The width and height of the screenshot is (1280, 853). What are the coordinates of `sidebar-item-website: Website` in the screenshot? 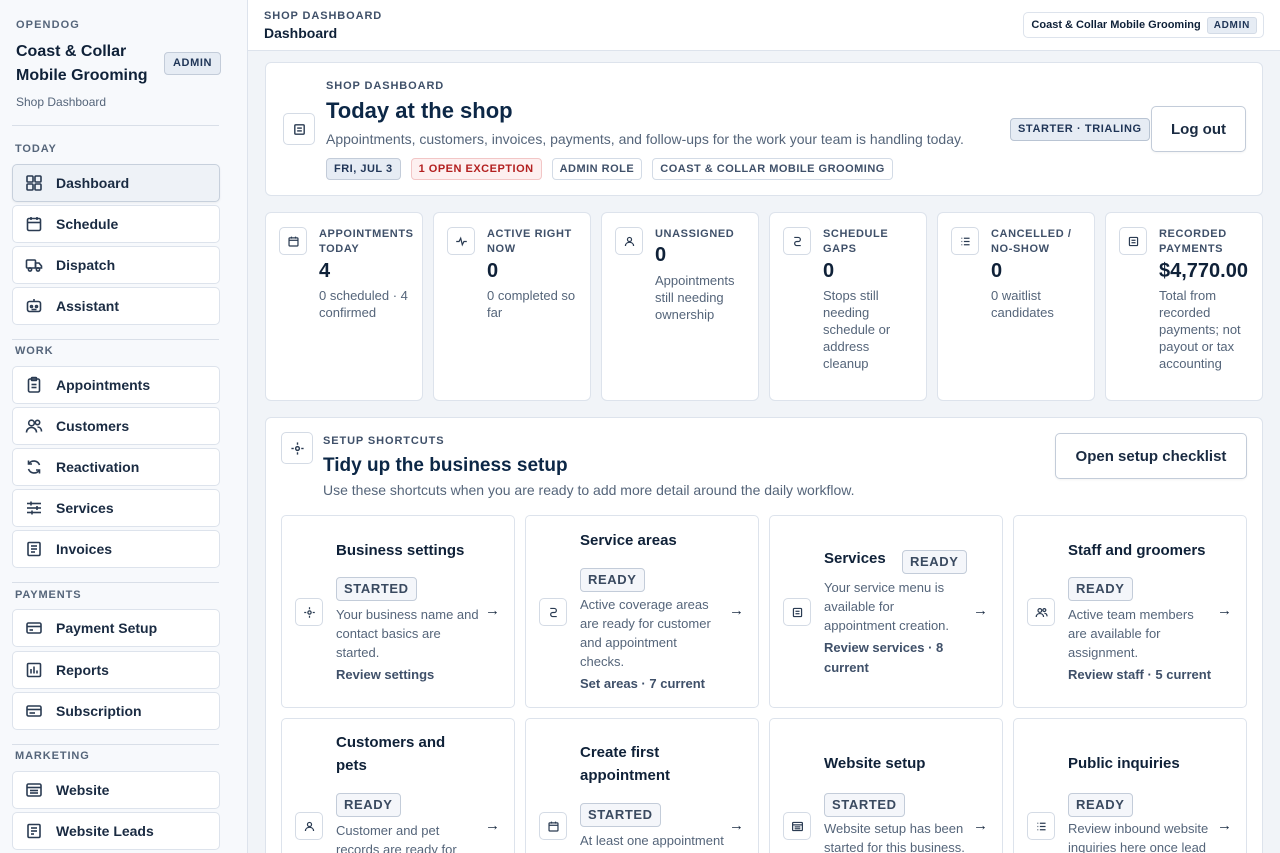 It's located at (116, 790).